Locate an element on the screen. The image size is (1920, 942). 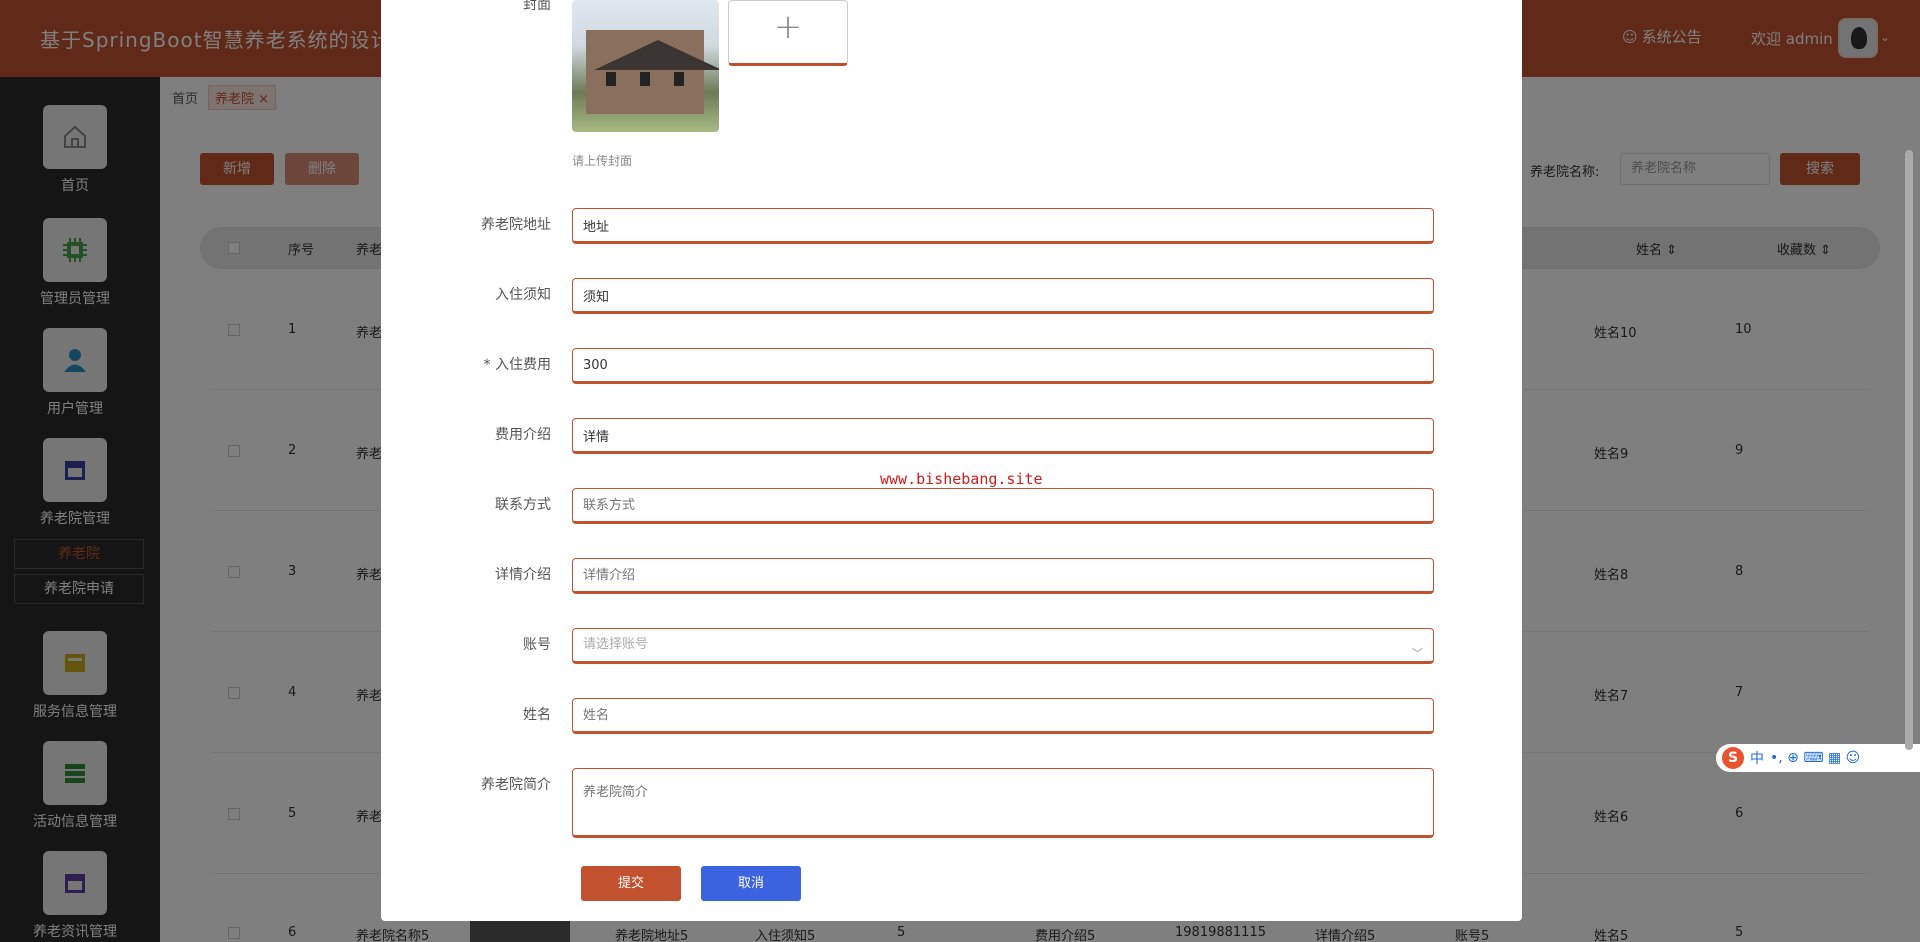
address-input is located at coordinates (1003, 226).